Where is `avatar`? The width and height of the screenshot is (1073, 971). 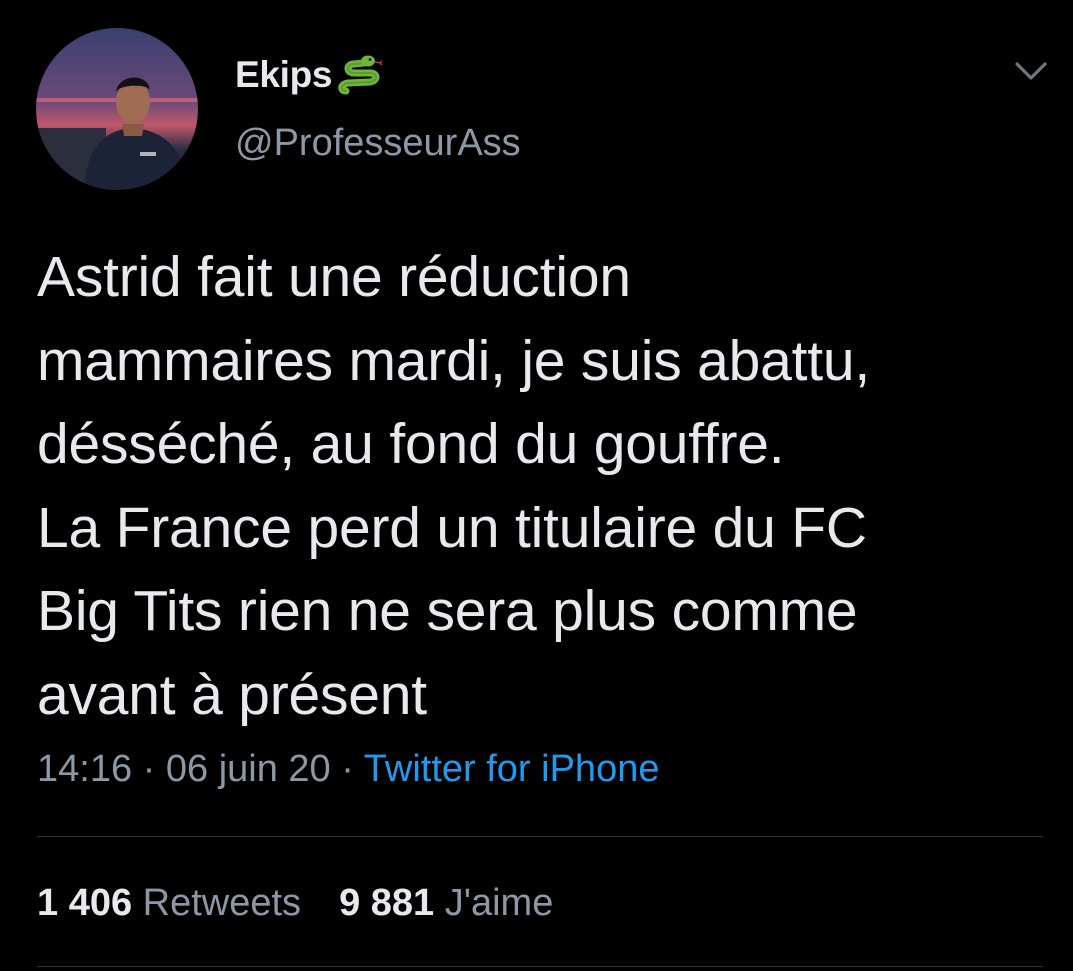 avatar is located at coordinates (117, 109).